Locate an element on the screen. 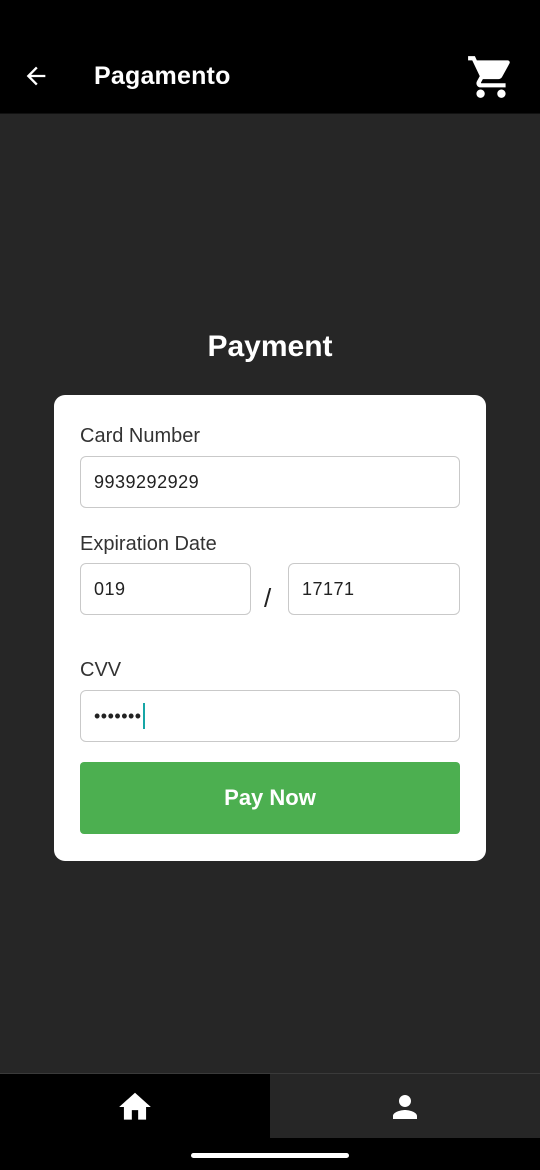 Image resolution: width=540 pixels, height=1170 pixels. card-number-value: 9939292929 is located at coordinates (147, 481).